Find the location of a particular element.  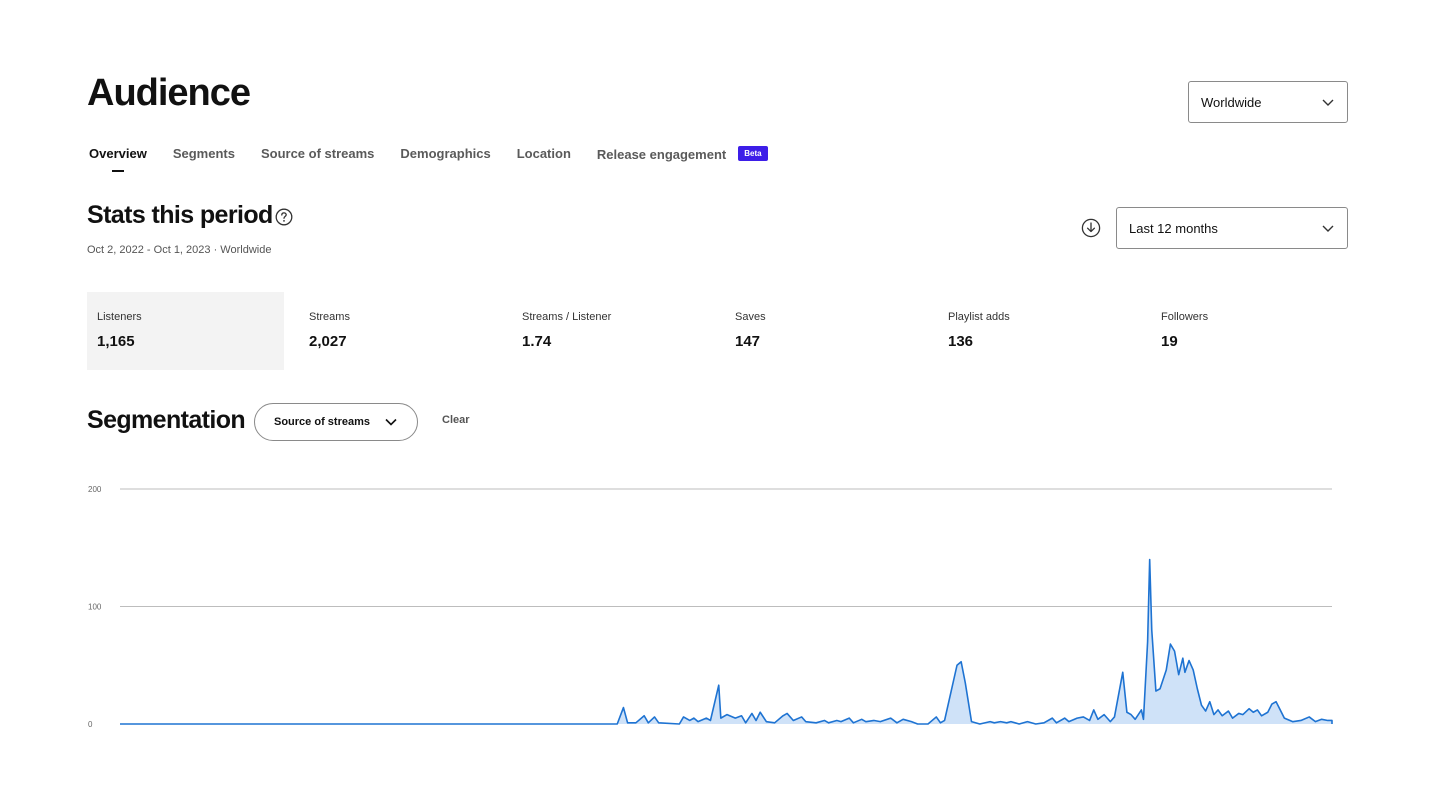

tab-label: Location is located at coordinates (543, 153).